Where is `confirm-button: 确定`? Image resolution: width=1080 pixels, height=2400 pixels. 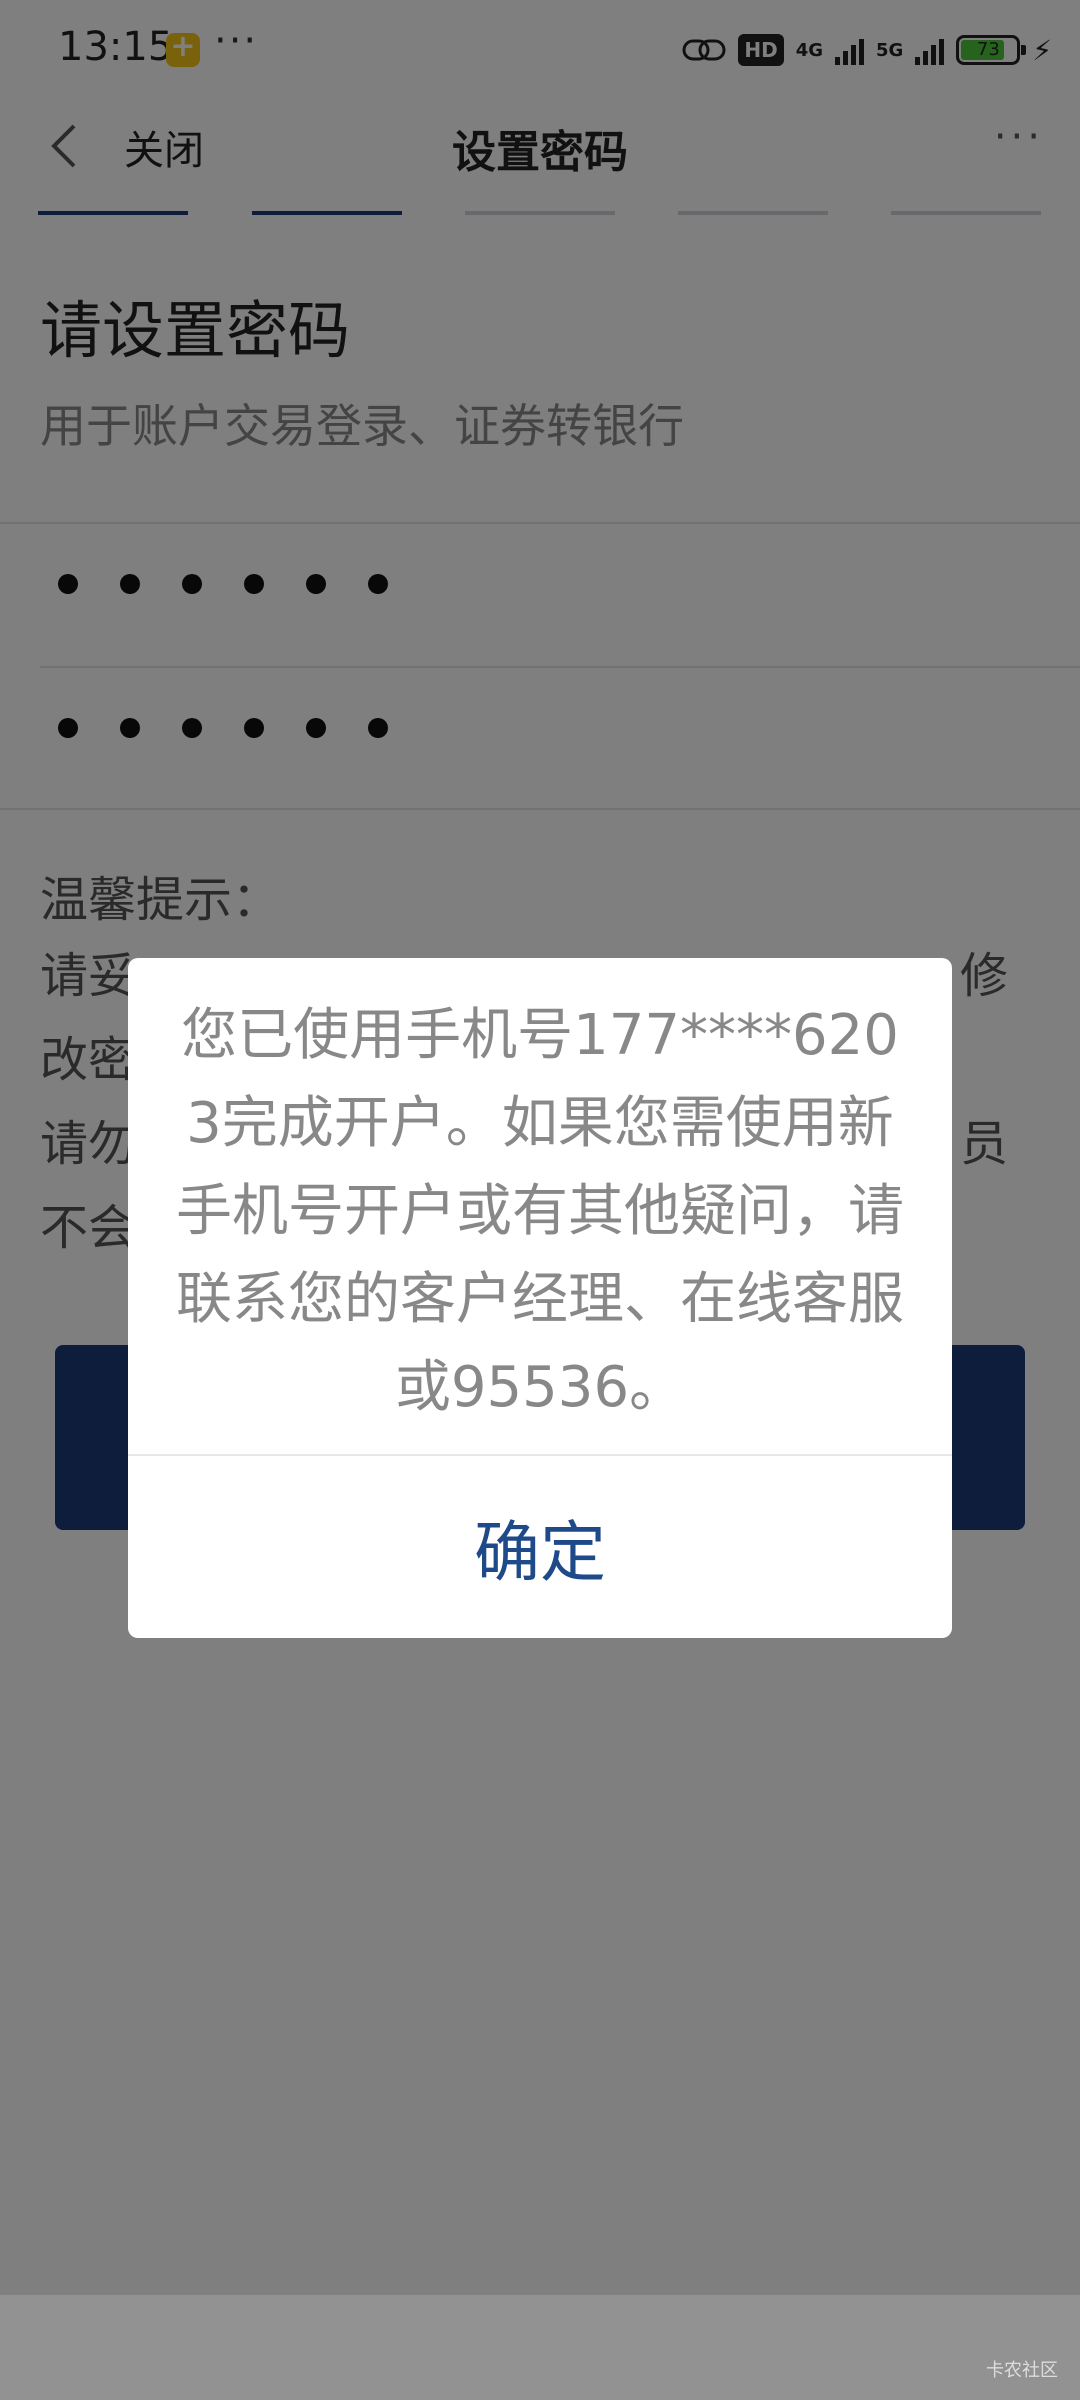 confirm-button: 确定 is located at coordinates (540, 1547).